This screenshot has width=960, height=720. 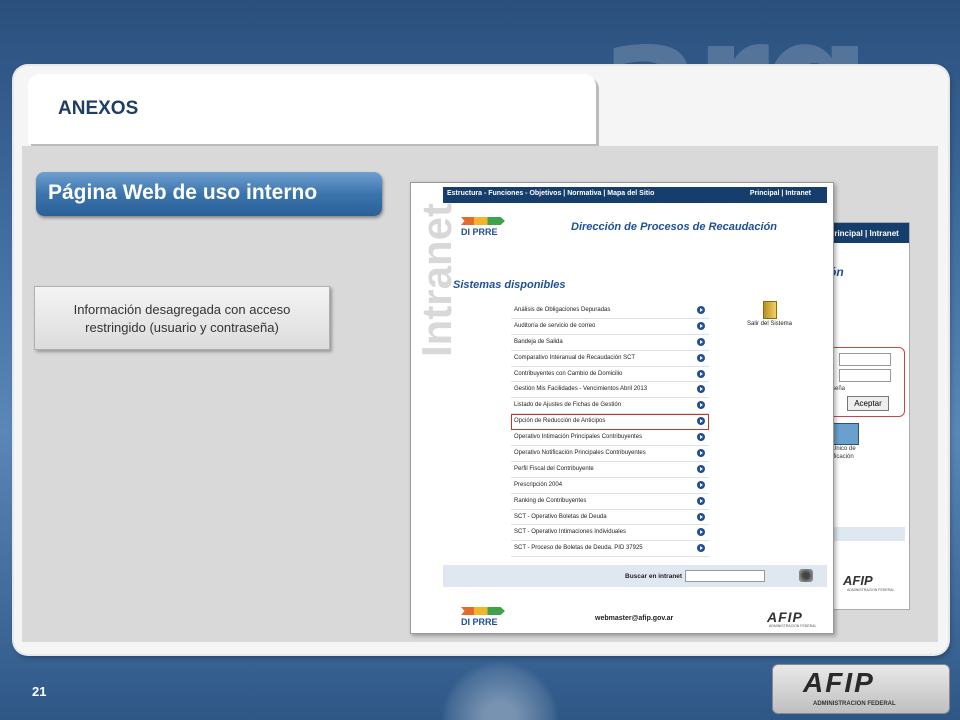 What do you see at coordinates (839, 682) in the screenshot?
I see `footer-logo-text: AFIP` at bounding box center [839, 682].